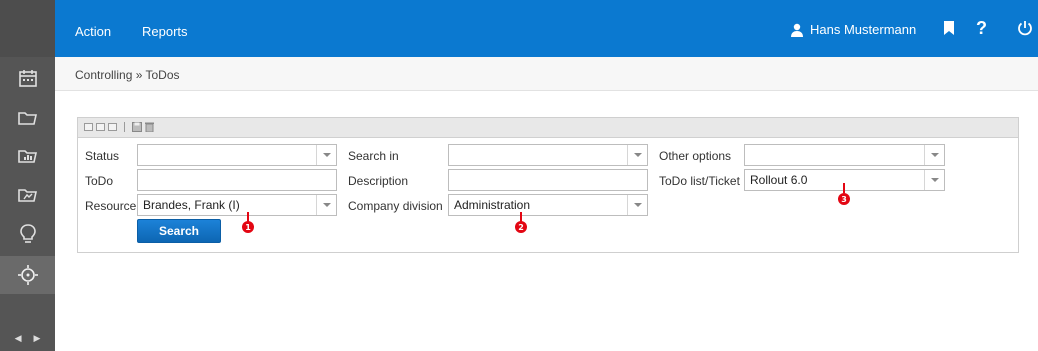 This screenshot has width=1038, height=351. I want to click on target-icon, so click(27, 275).